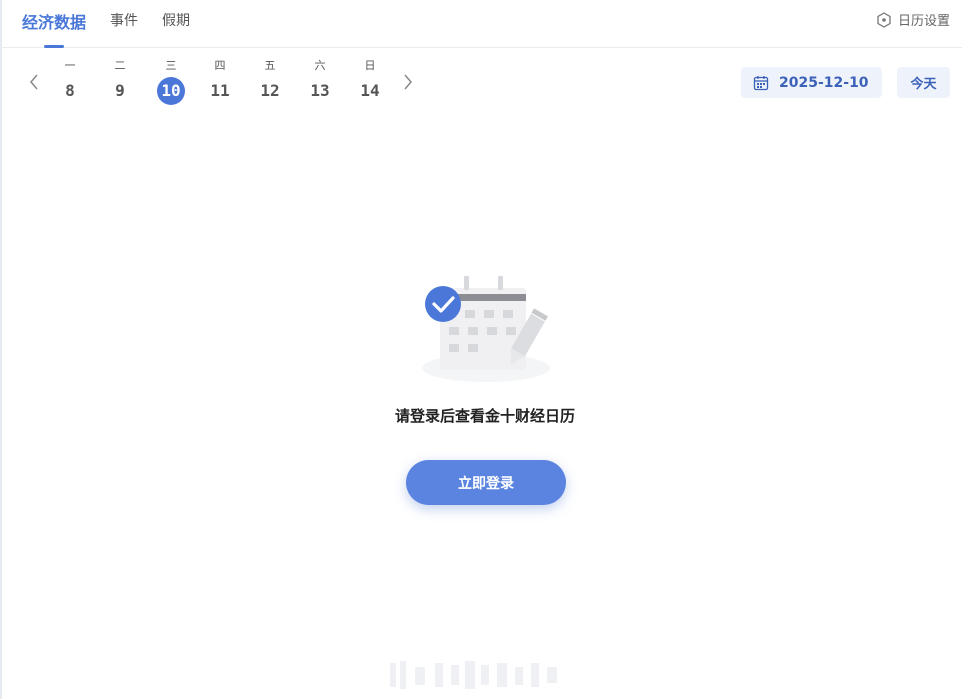 This screenshot has width=962, height=699. I want to click on today-button: 今天, so click(923, 82).